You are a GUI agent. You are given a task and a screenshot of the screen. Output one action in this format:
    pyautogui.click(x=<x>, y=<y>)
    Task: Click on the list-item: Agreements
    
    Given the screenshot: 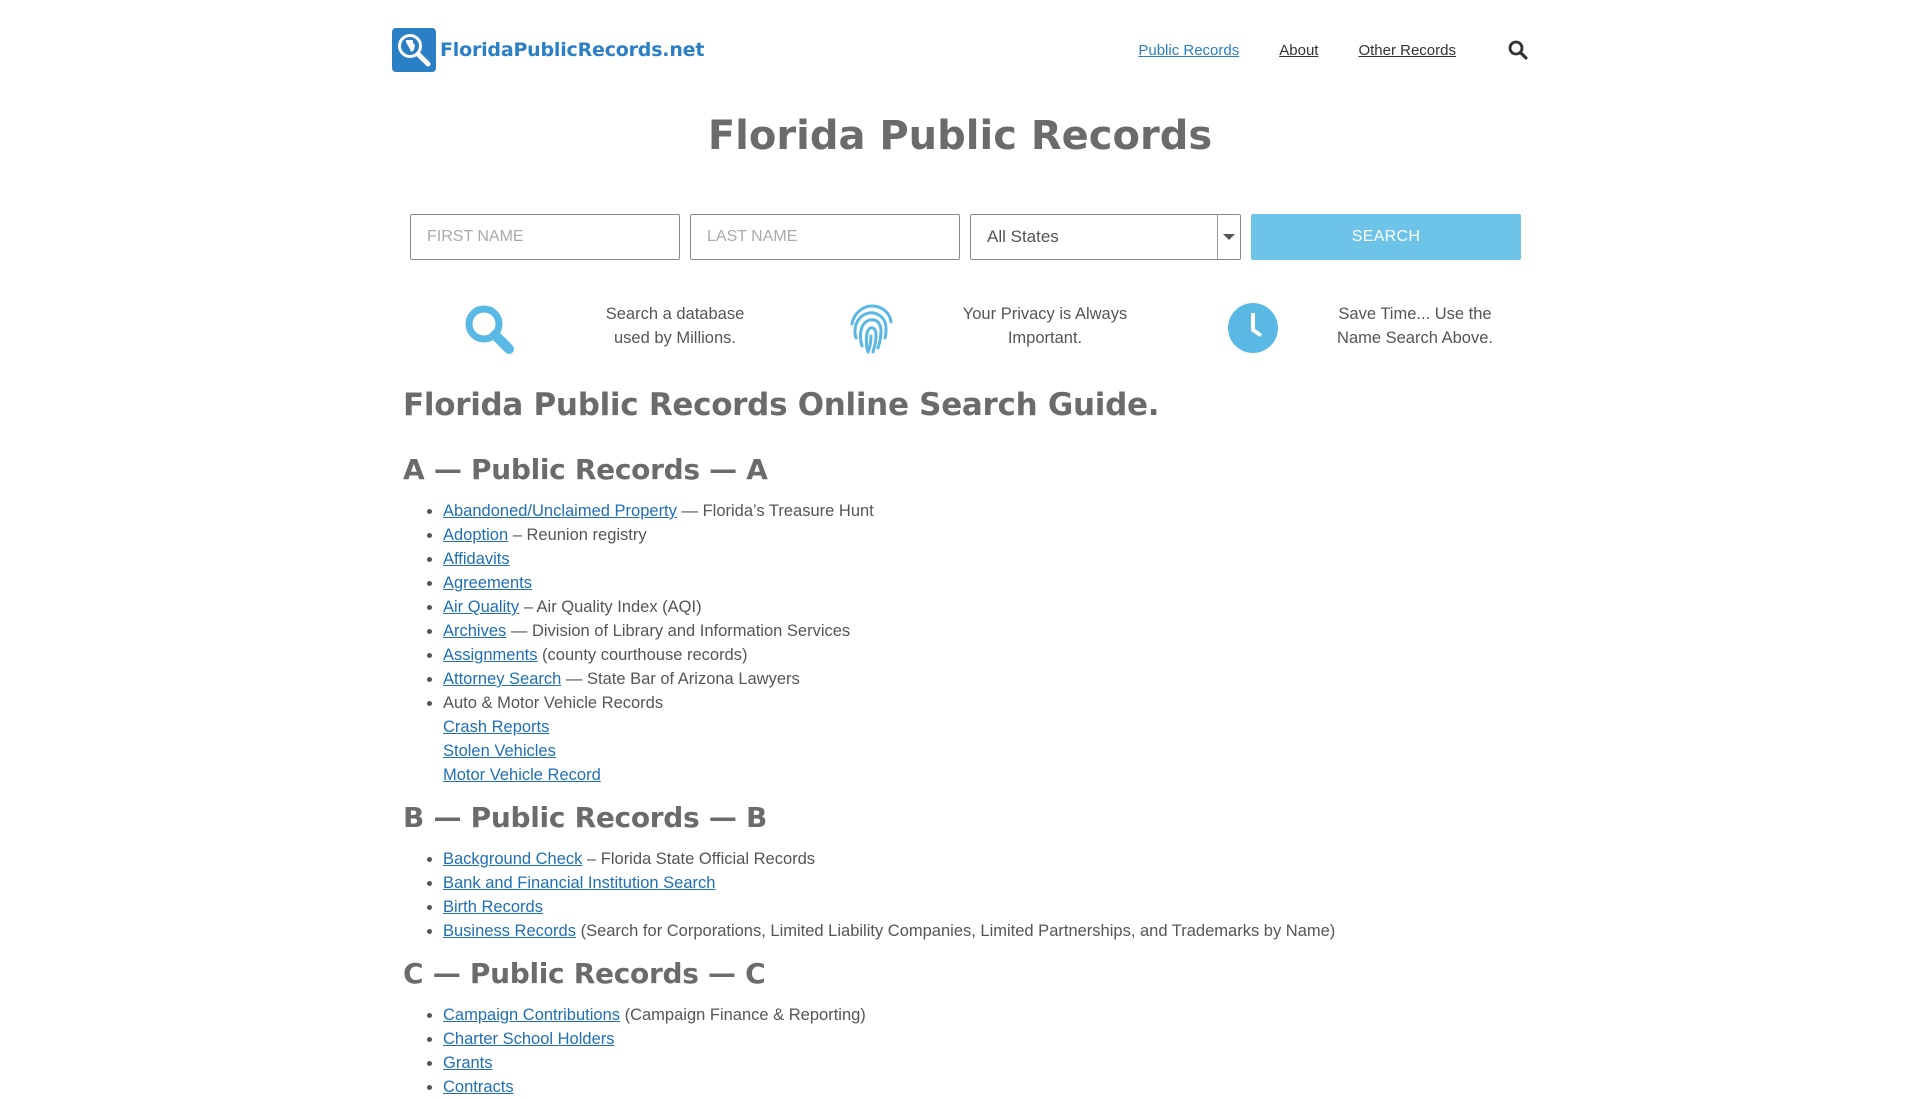 What is the action you would take?
    pyautogui.click(x=985, y=583)
    